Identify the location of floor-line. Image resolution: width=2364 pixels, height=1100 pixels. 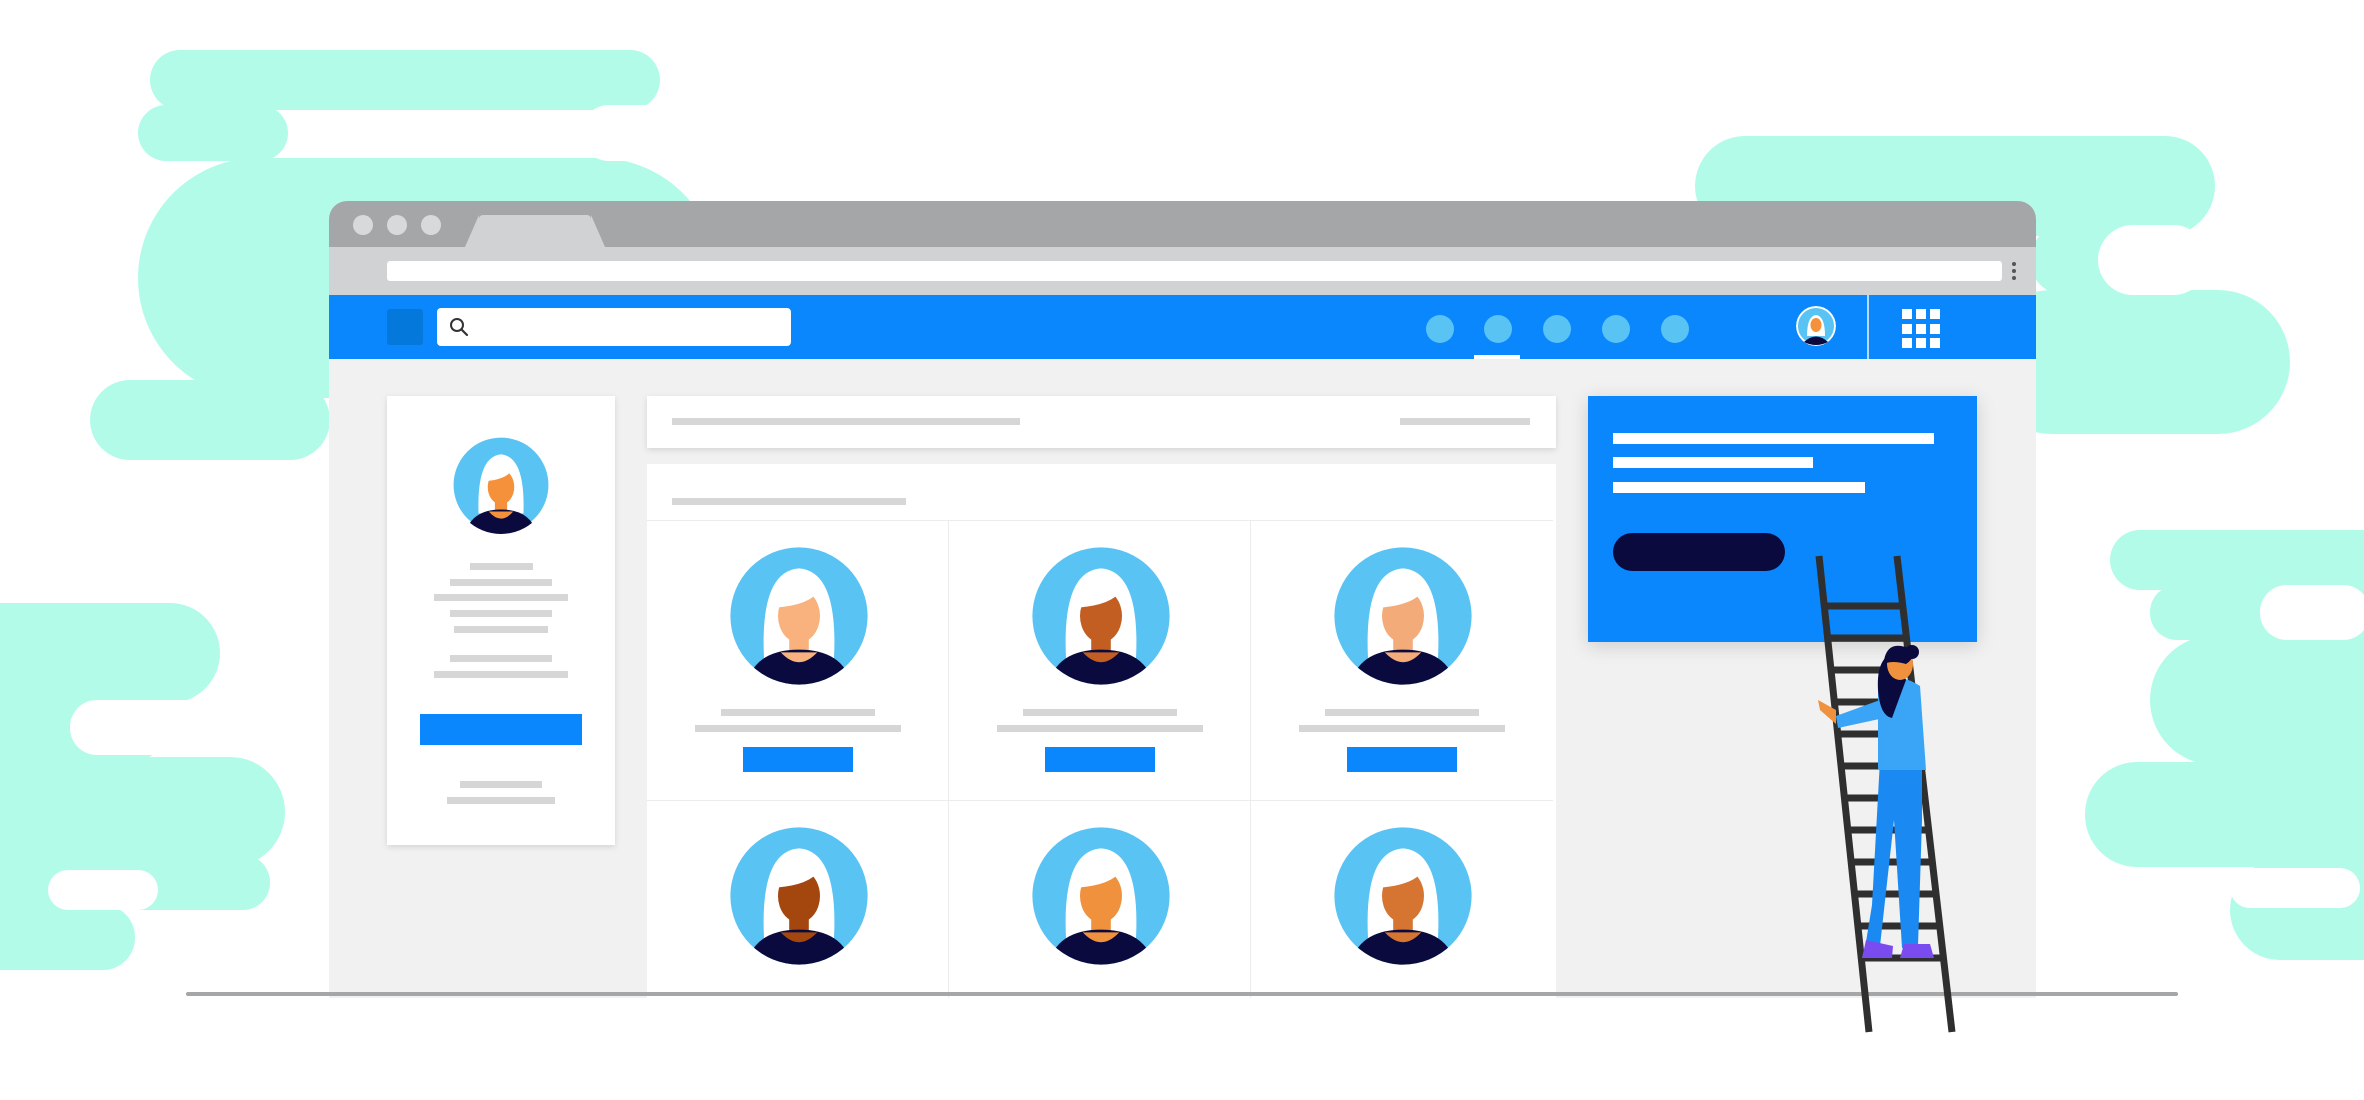
(1182, 994).